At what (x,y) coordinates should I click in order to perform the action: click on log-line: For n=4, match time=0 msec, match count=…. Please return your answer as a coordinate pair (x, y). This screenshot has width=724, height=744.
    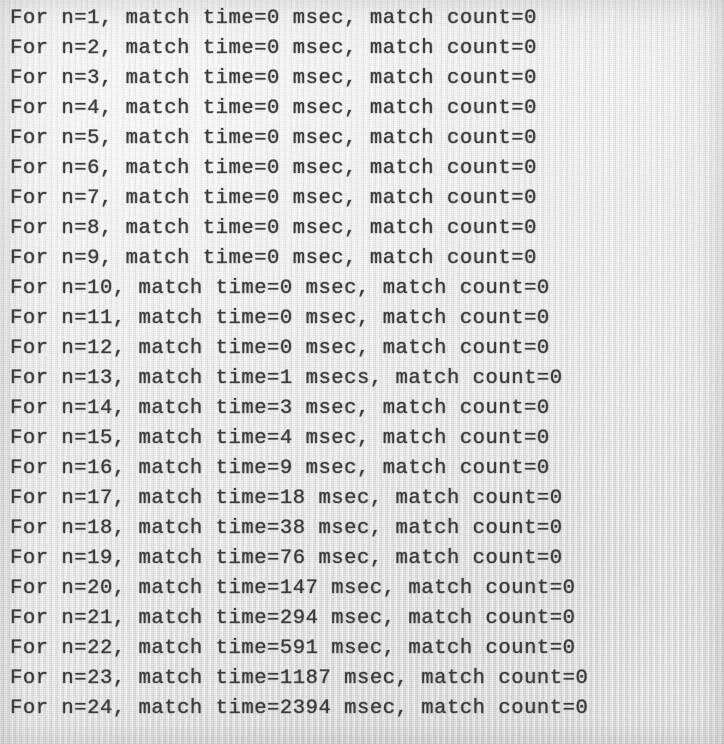
    Looking at the image, I should click on (273, 108).